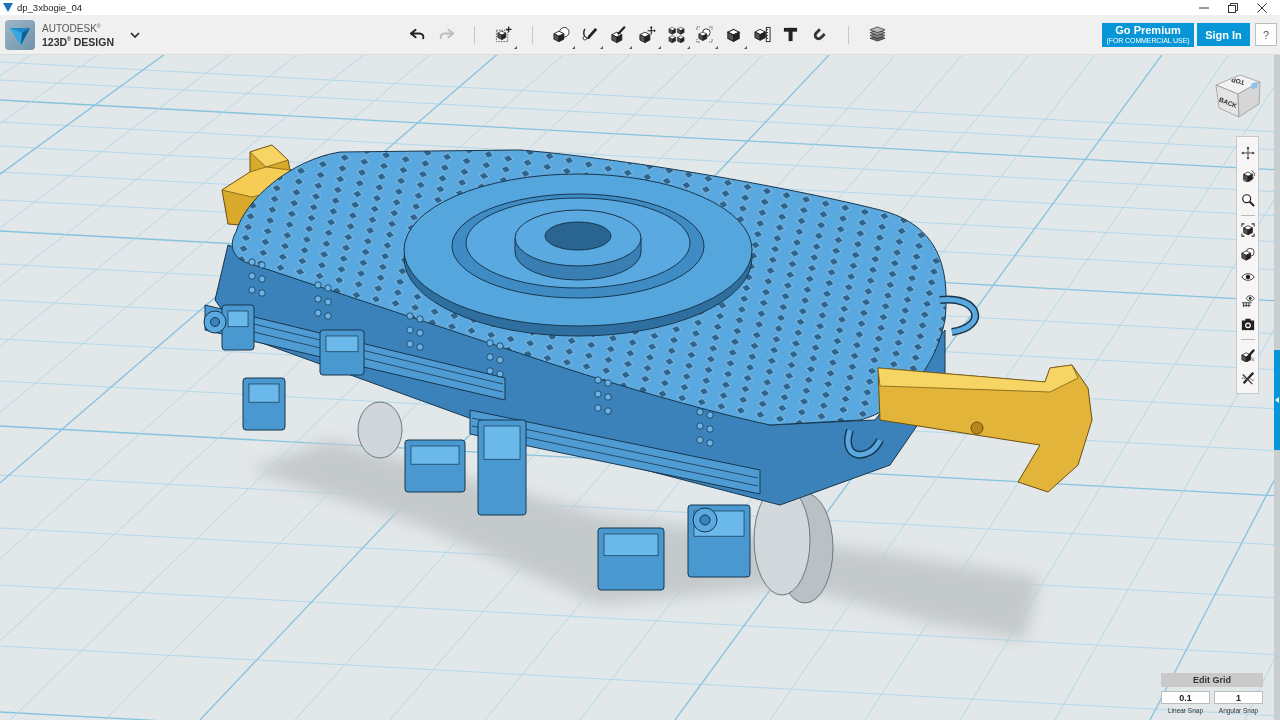 The width and height of the screenshot is (1280, 720). I want to click on panel-toggle-handle, so click(1277, 400).